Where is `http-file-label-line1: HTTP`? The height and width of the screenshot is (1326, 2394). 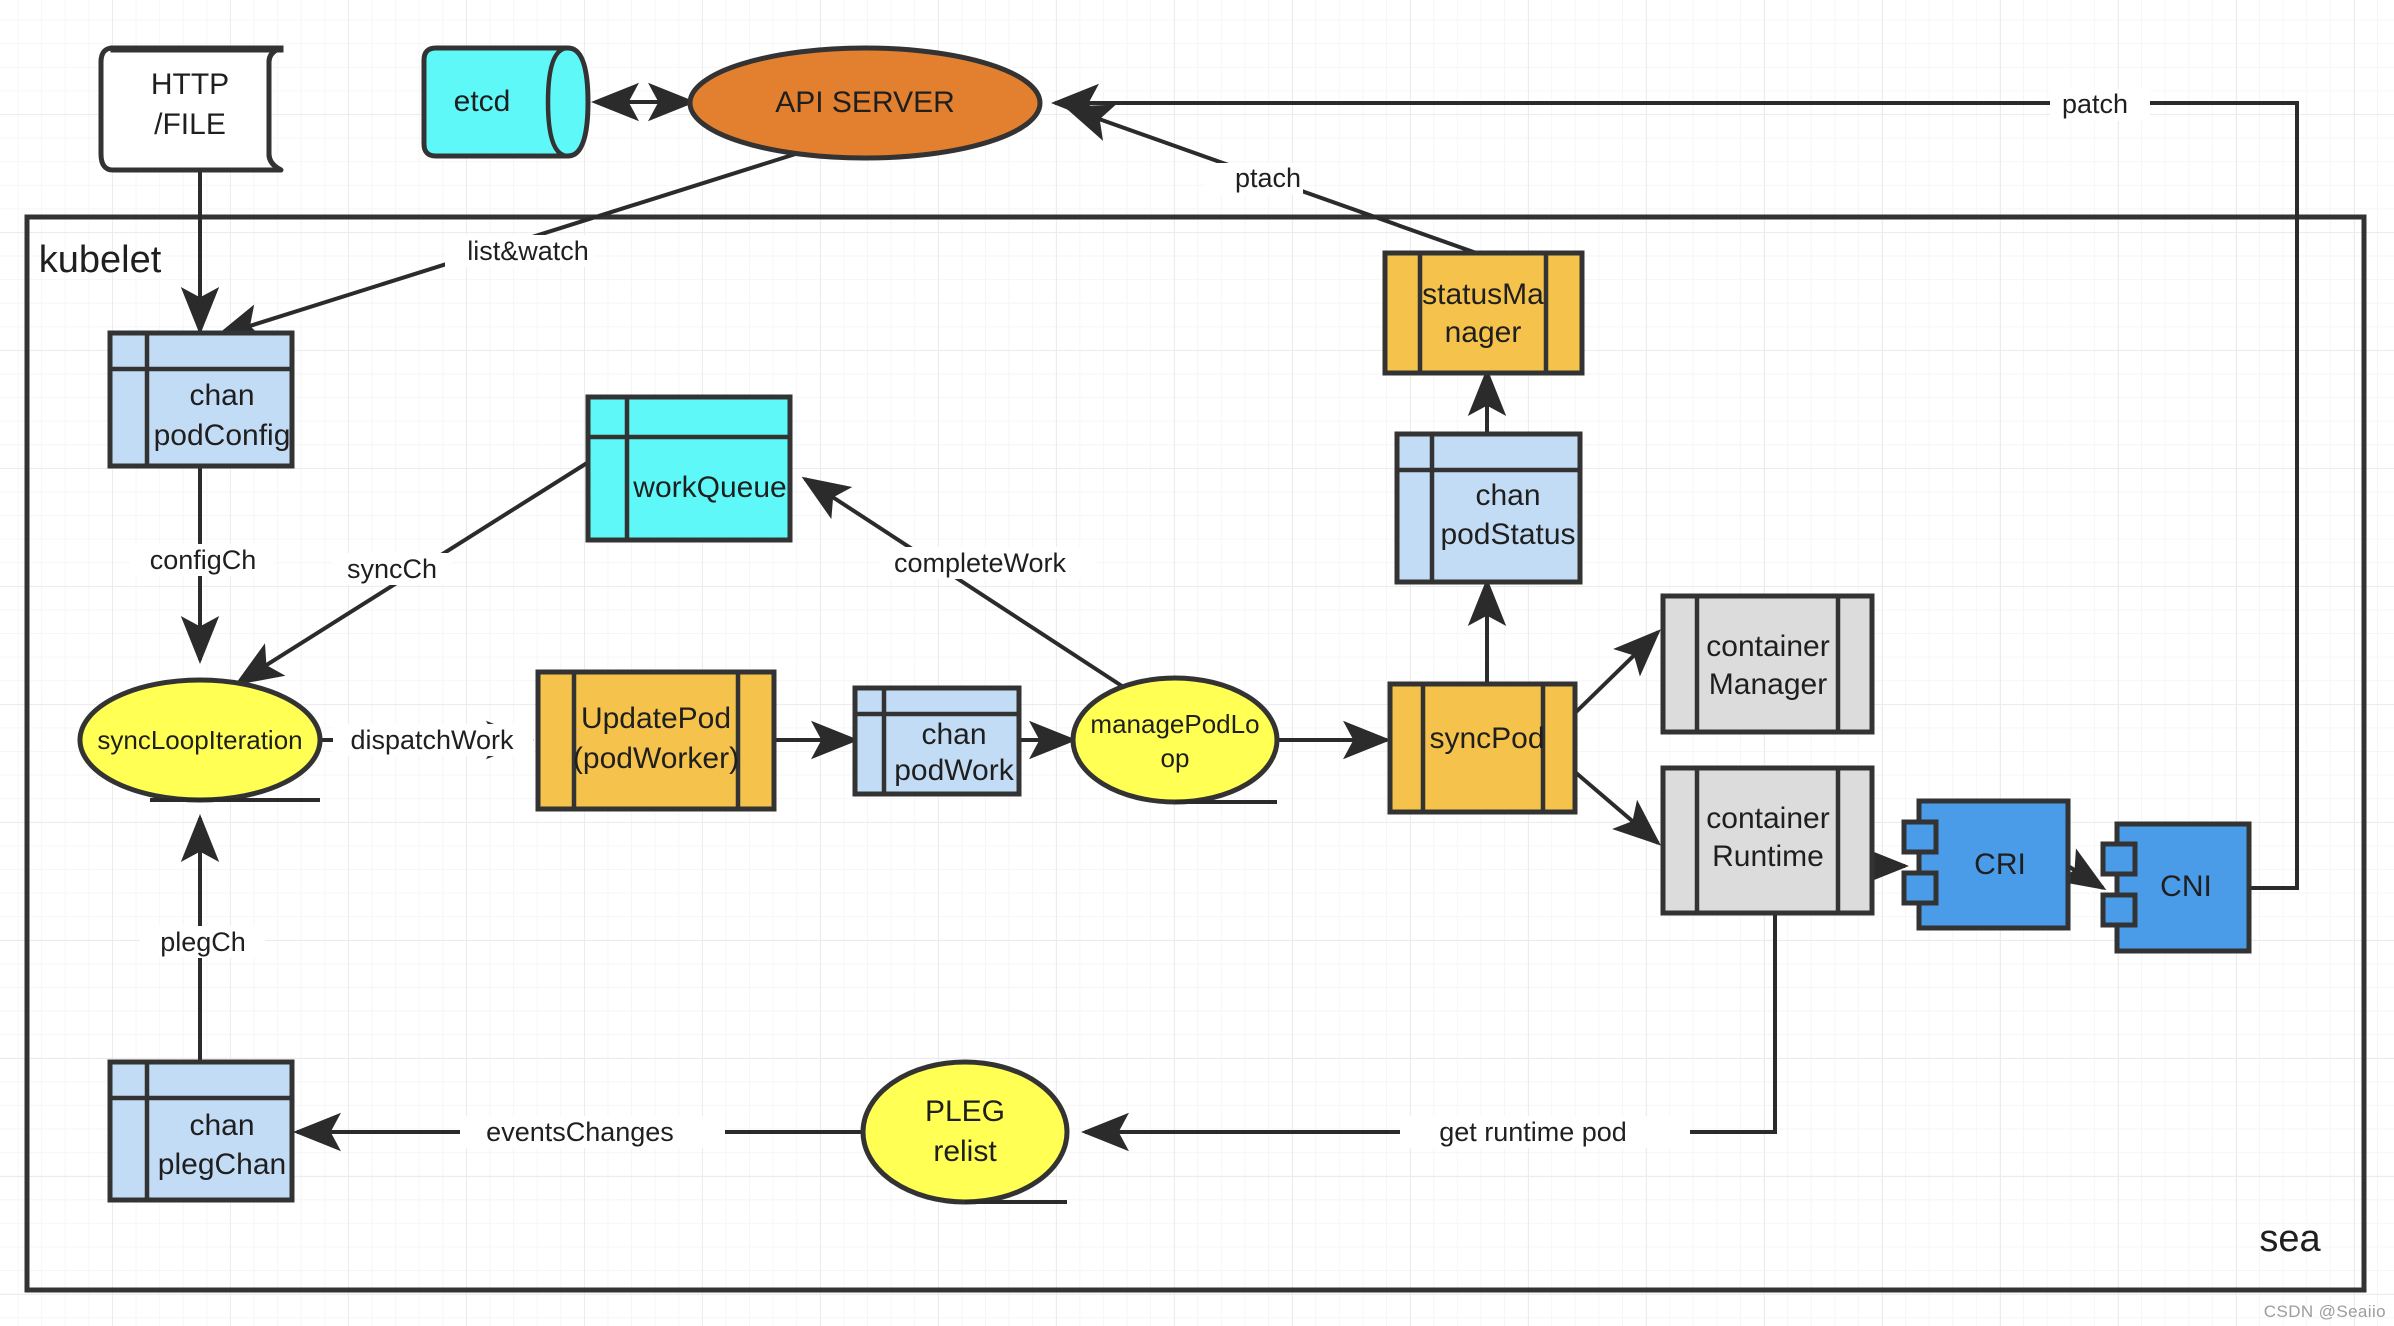 http-file-label-line1: HTTP is located at coordinates (190, 84).